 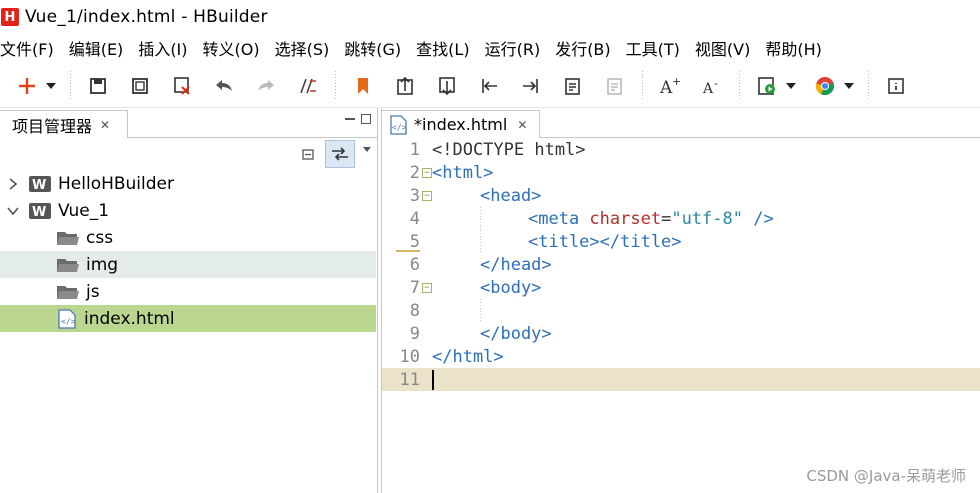 I want to click on menu-edit: 编辑(E), so click(x=100, y=48).